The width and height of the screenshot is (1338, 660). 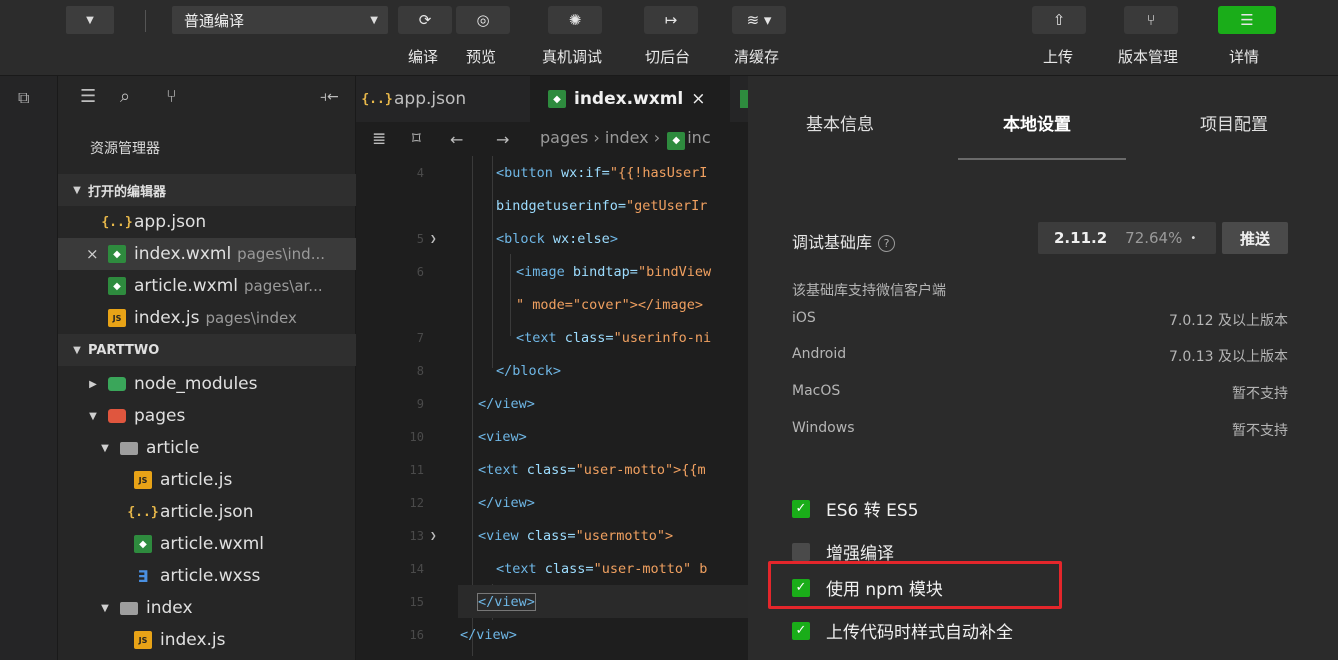 What do you see at coordinates (1255, 238) in the screenshot?
I see `push-button: 推送` at bounding box center [1255, 238].